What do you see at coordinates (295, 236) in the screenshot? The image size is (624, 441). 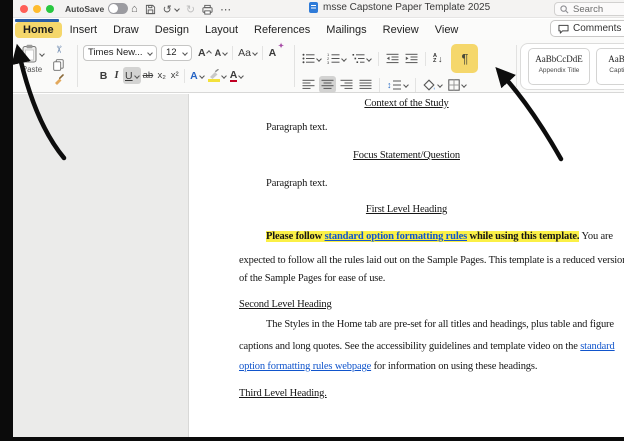 I see `highlight-lead-text: Please follow` at bounding box center [295, 236].